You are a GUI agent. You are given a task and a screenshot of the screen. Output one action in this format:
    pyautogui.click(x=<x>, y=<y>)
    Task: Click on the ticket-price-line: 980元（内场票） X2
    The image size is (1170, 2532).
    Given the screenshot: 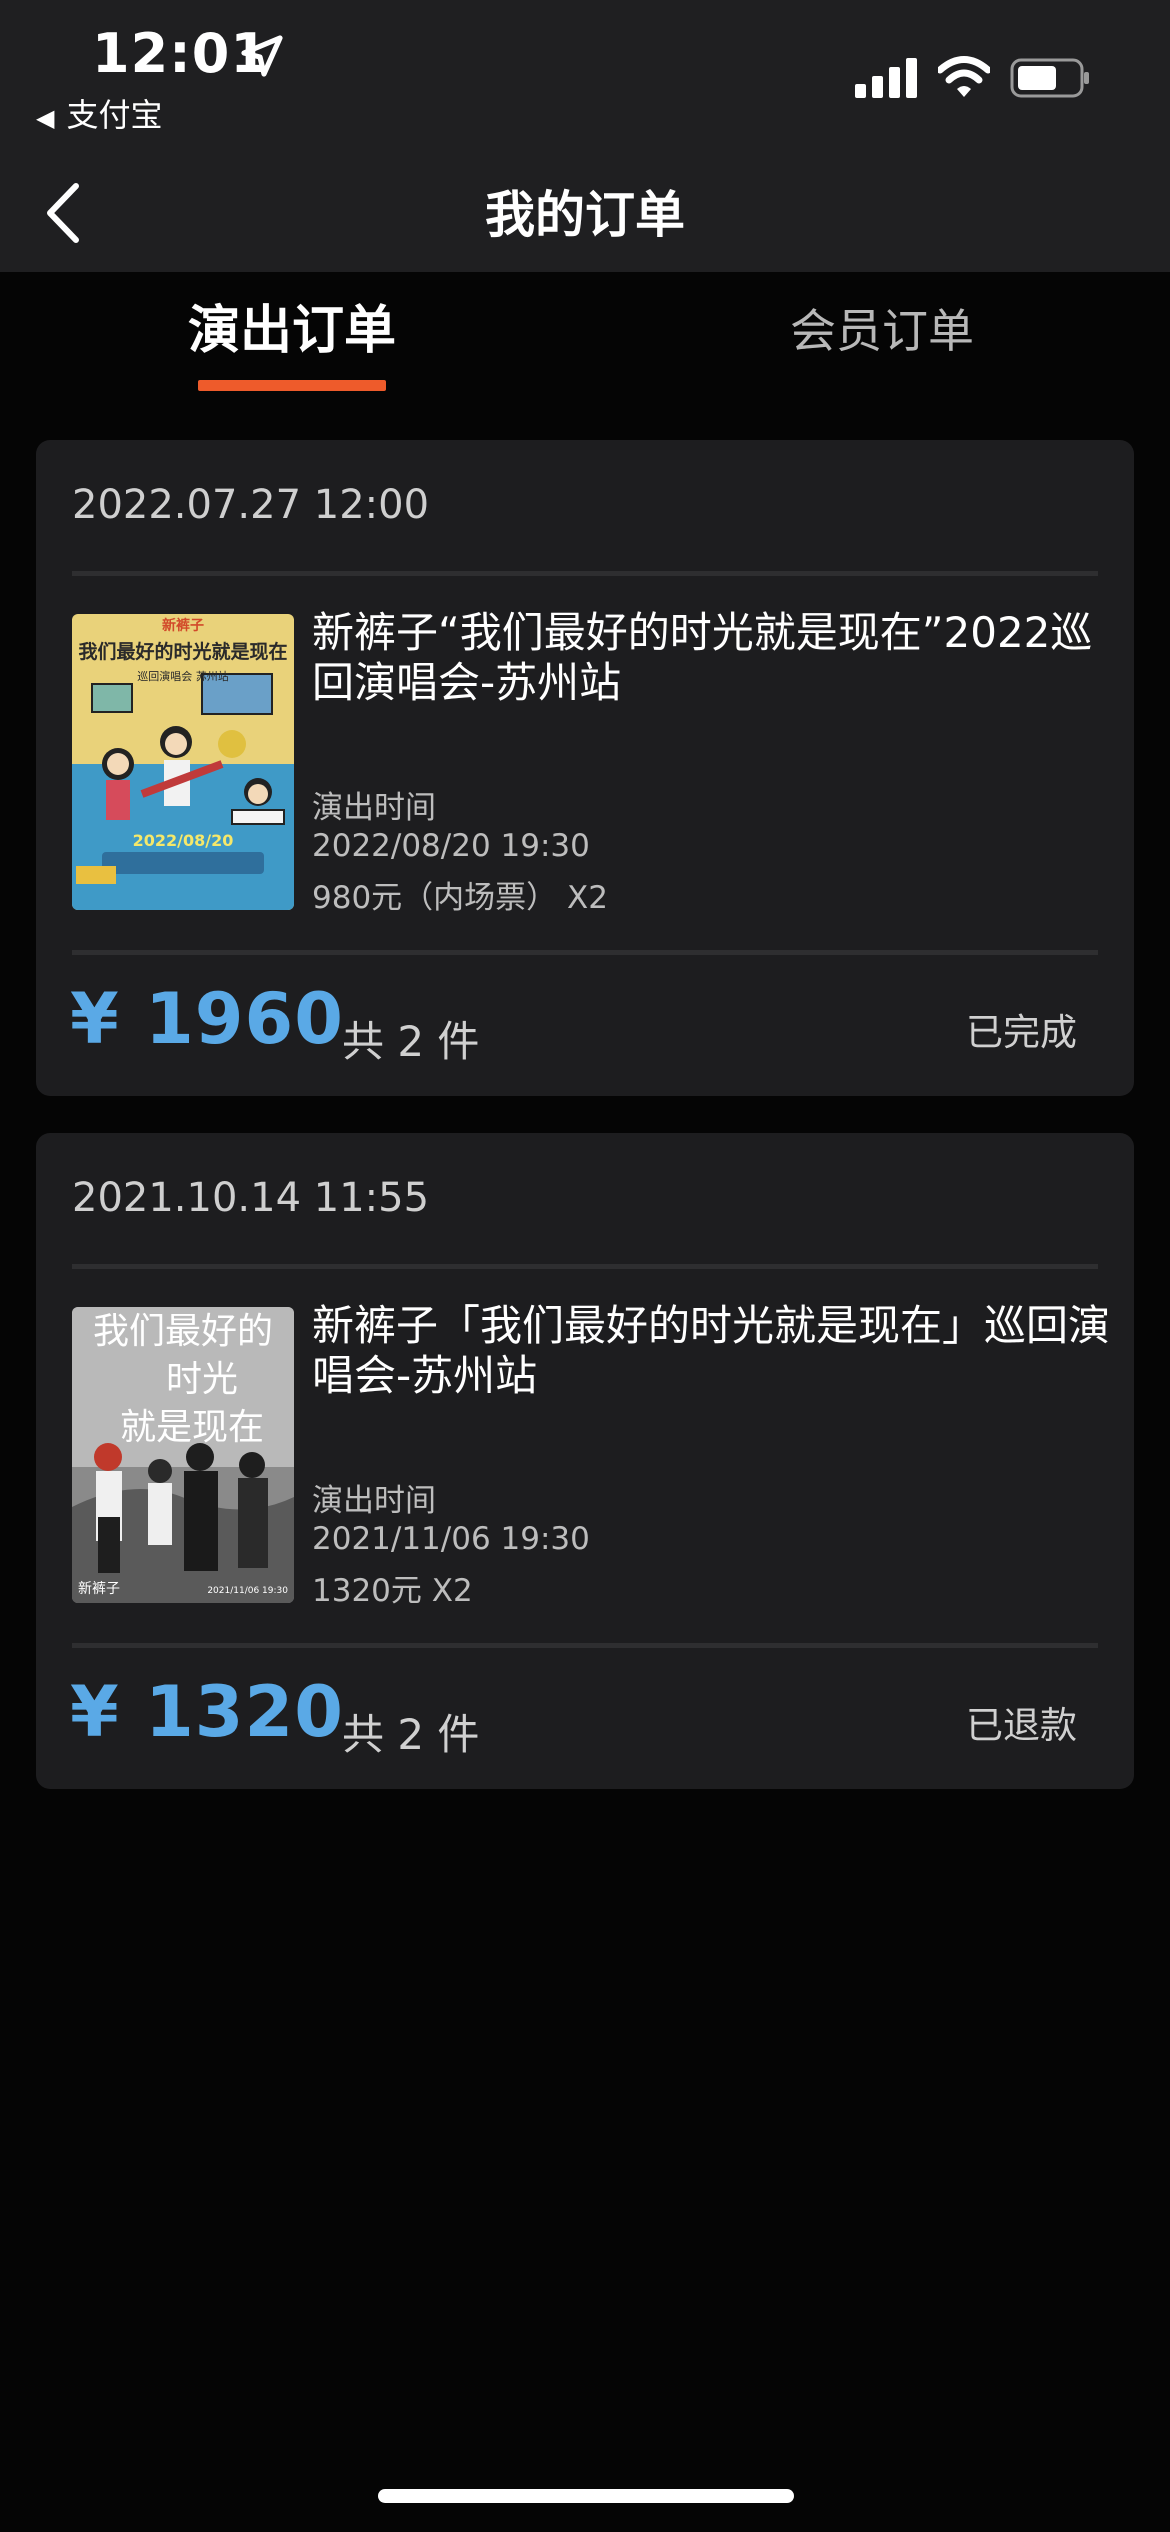 What is the action you would take?
    pyautogui.click(x=460, y=898)
    